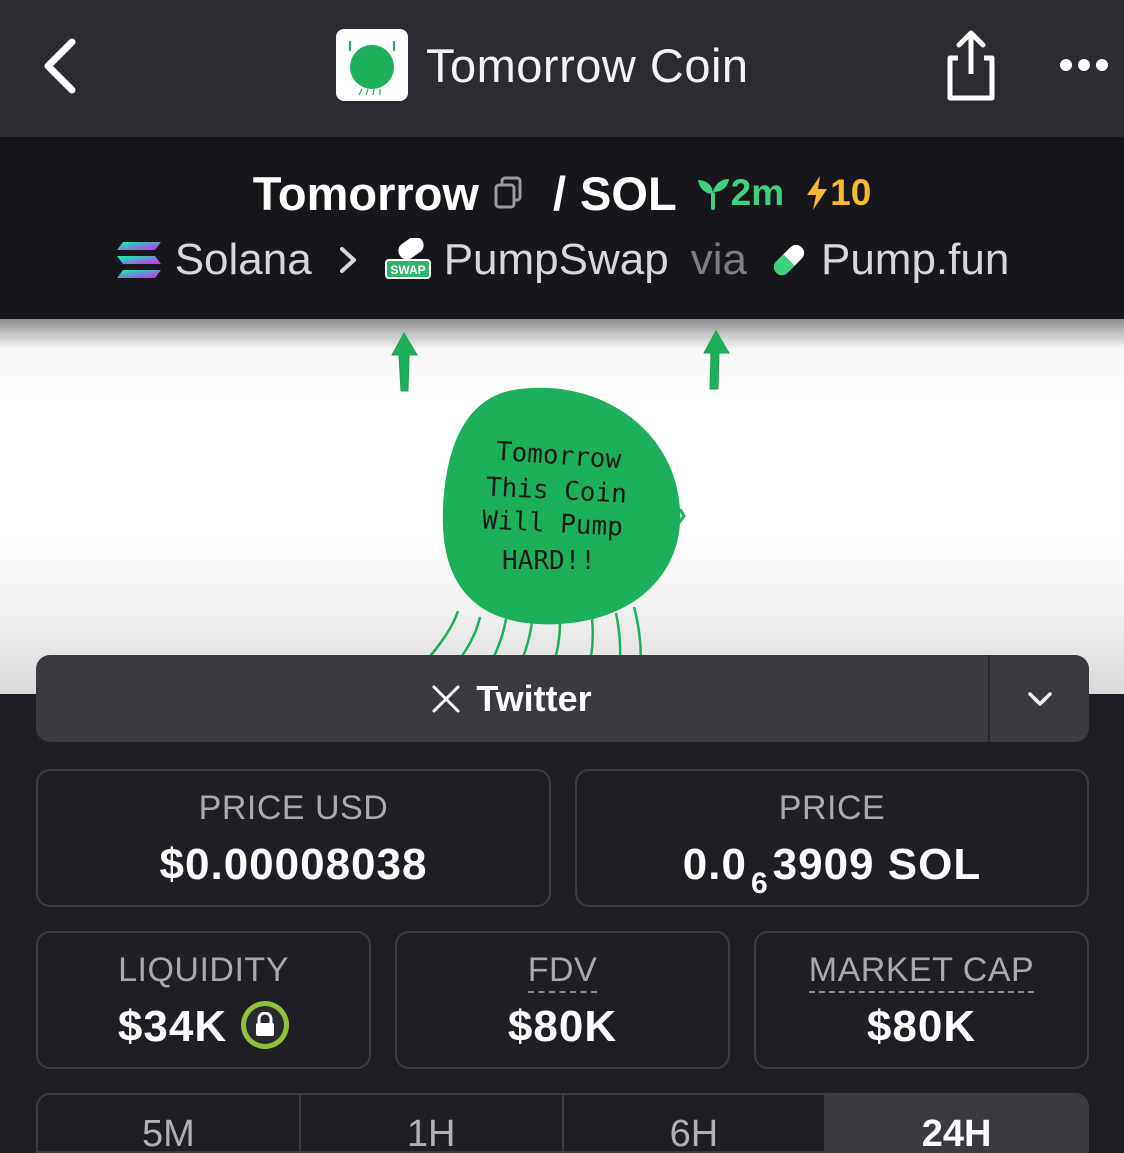 Image resolution: width=1124 pixels, height=1153 pixels. I want to click on liquidity-locked-badge, so click(265, 1025).